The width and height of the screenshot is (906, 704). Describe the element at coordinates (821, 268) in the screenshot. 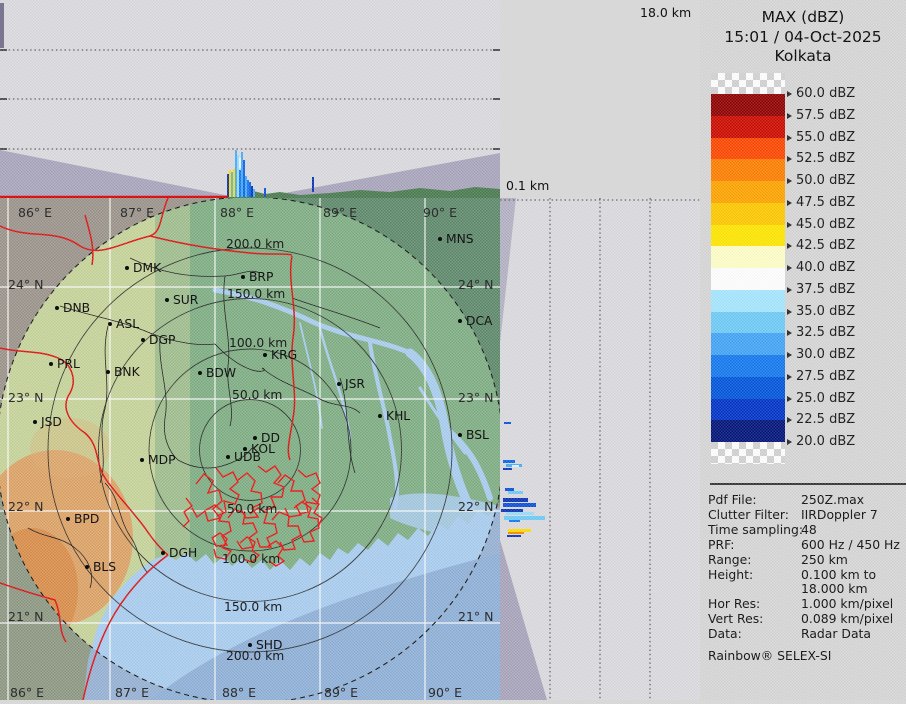

I see `legend-label: 40.0 dBZ` at that location.